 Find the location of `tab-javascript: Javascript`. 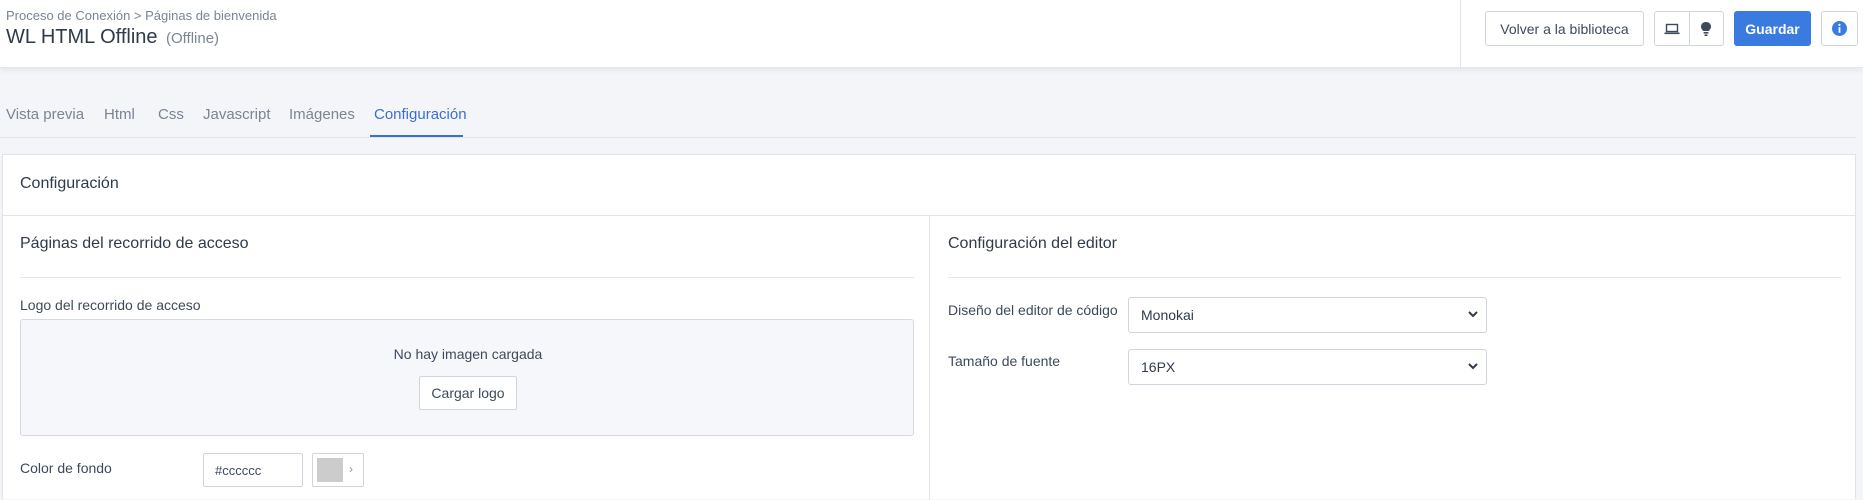

tab-javascript: Javascript is located at coordinates (237, 114).